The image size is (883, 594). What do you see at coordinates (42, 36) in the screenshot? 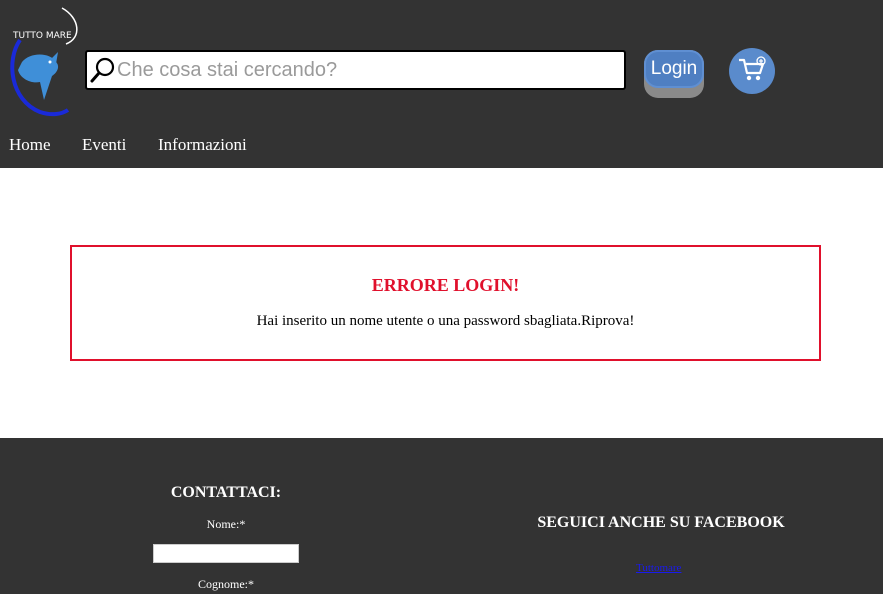
I see `logo-text: TUTTO MARE` at bounding box center [42, 36].